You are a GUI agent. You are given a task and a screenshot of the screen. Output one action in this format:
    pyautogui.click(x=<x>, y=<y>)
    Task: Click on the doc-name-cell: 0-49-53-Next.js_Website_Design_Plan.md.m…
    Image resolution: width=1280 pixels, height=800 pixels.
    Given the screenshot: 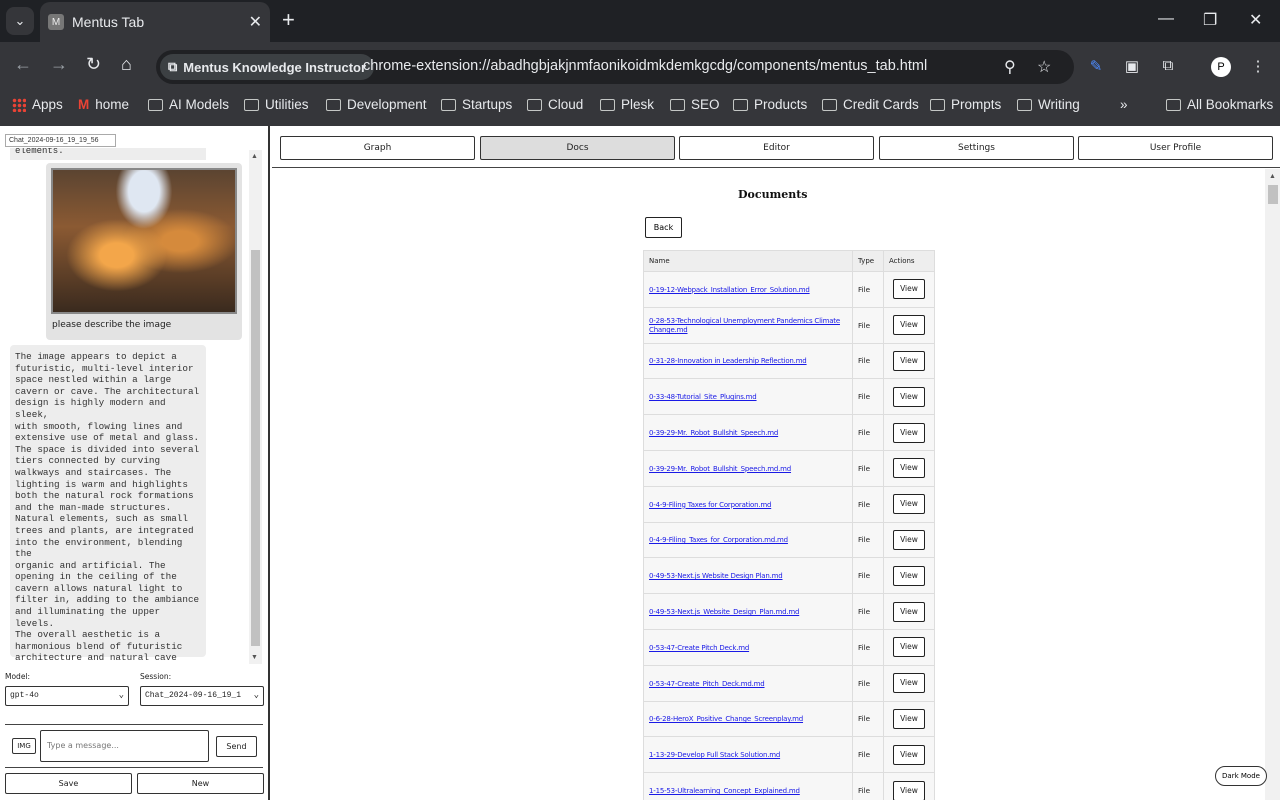 What is the action you would take?
    pyautogui.click(x=748, y=611)
    